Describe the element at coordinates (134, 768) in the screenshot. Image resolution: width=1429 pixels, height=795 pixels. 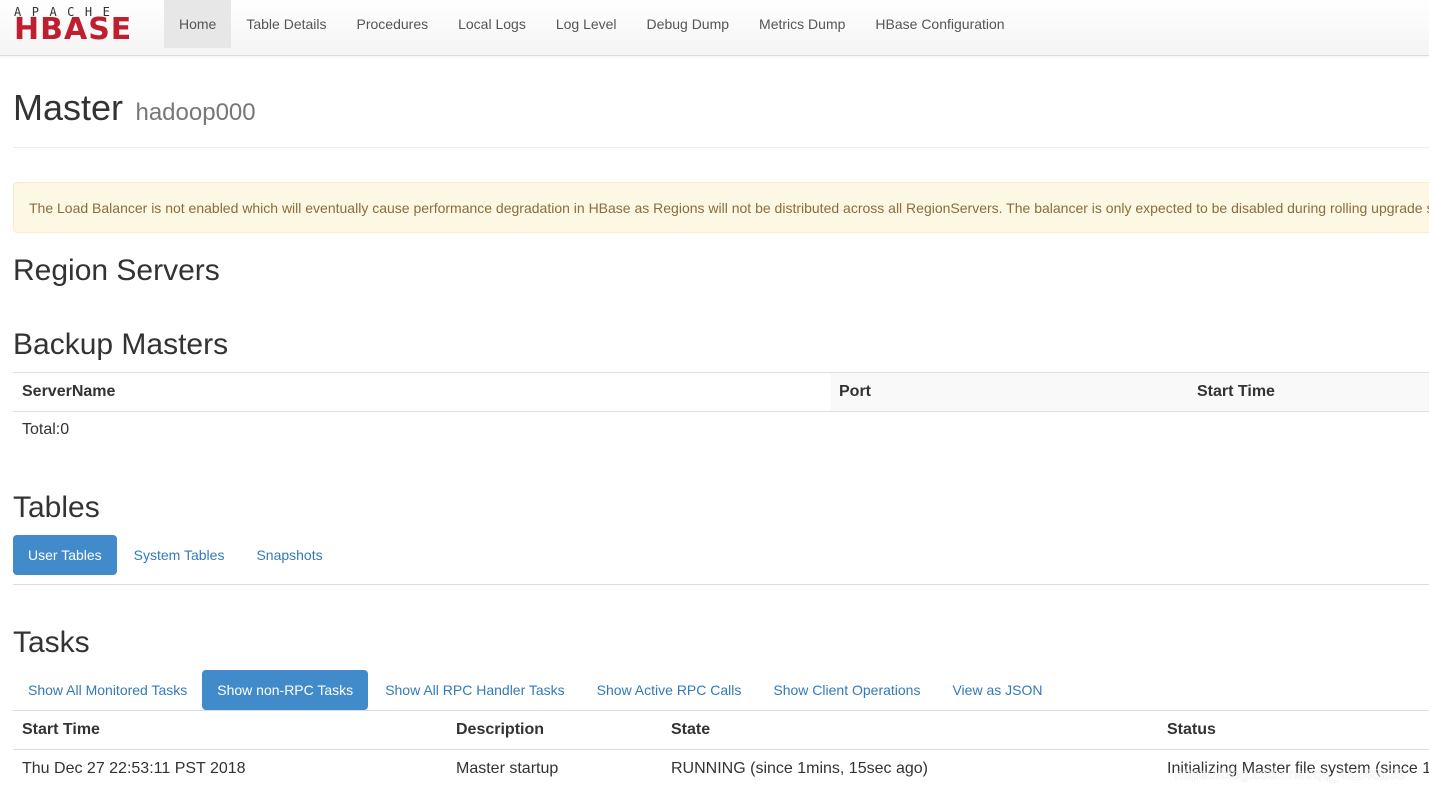
I see `task-start-time: Thu Dec 27 22:53:11 PST 2018` at that location.